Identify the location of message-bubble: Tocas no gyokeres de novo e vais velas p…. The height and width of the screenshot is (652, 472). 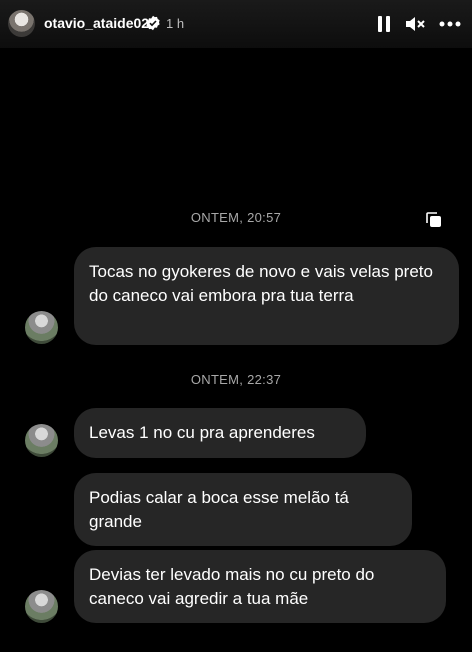
(266, 296).